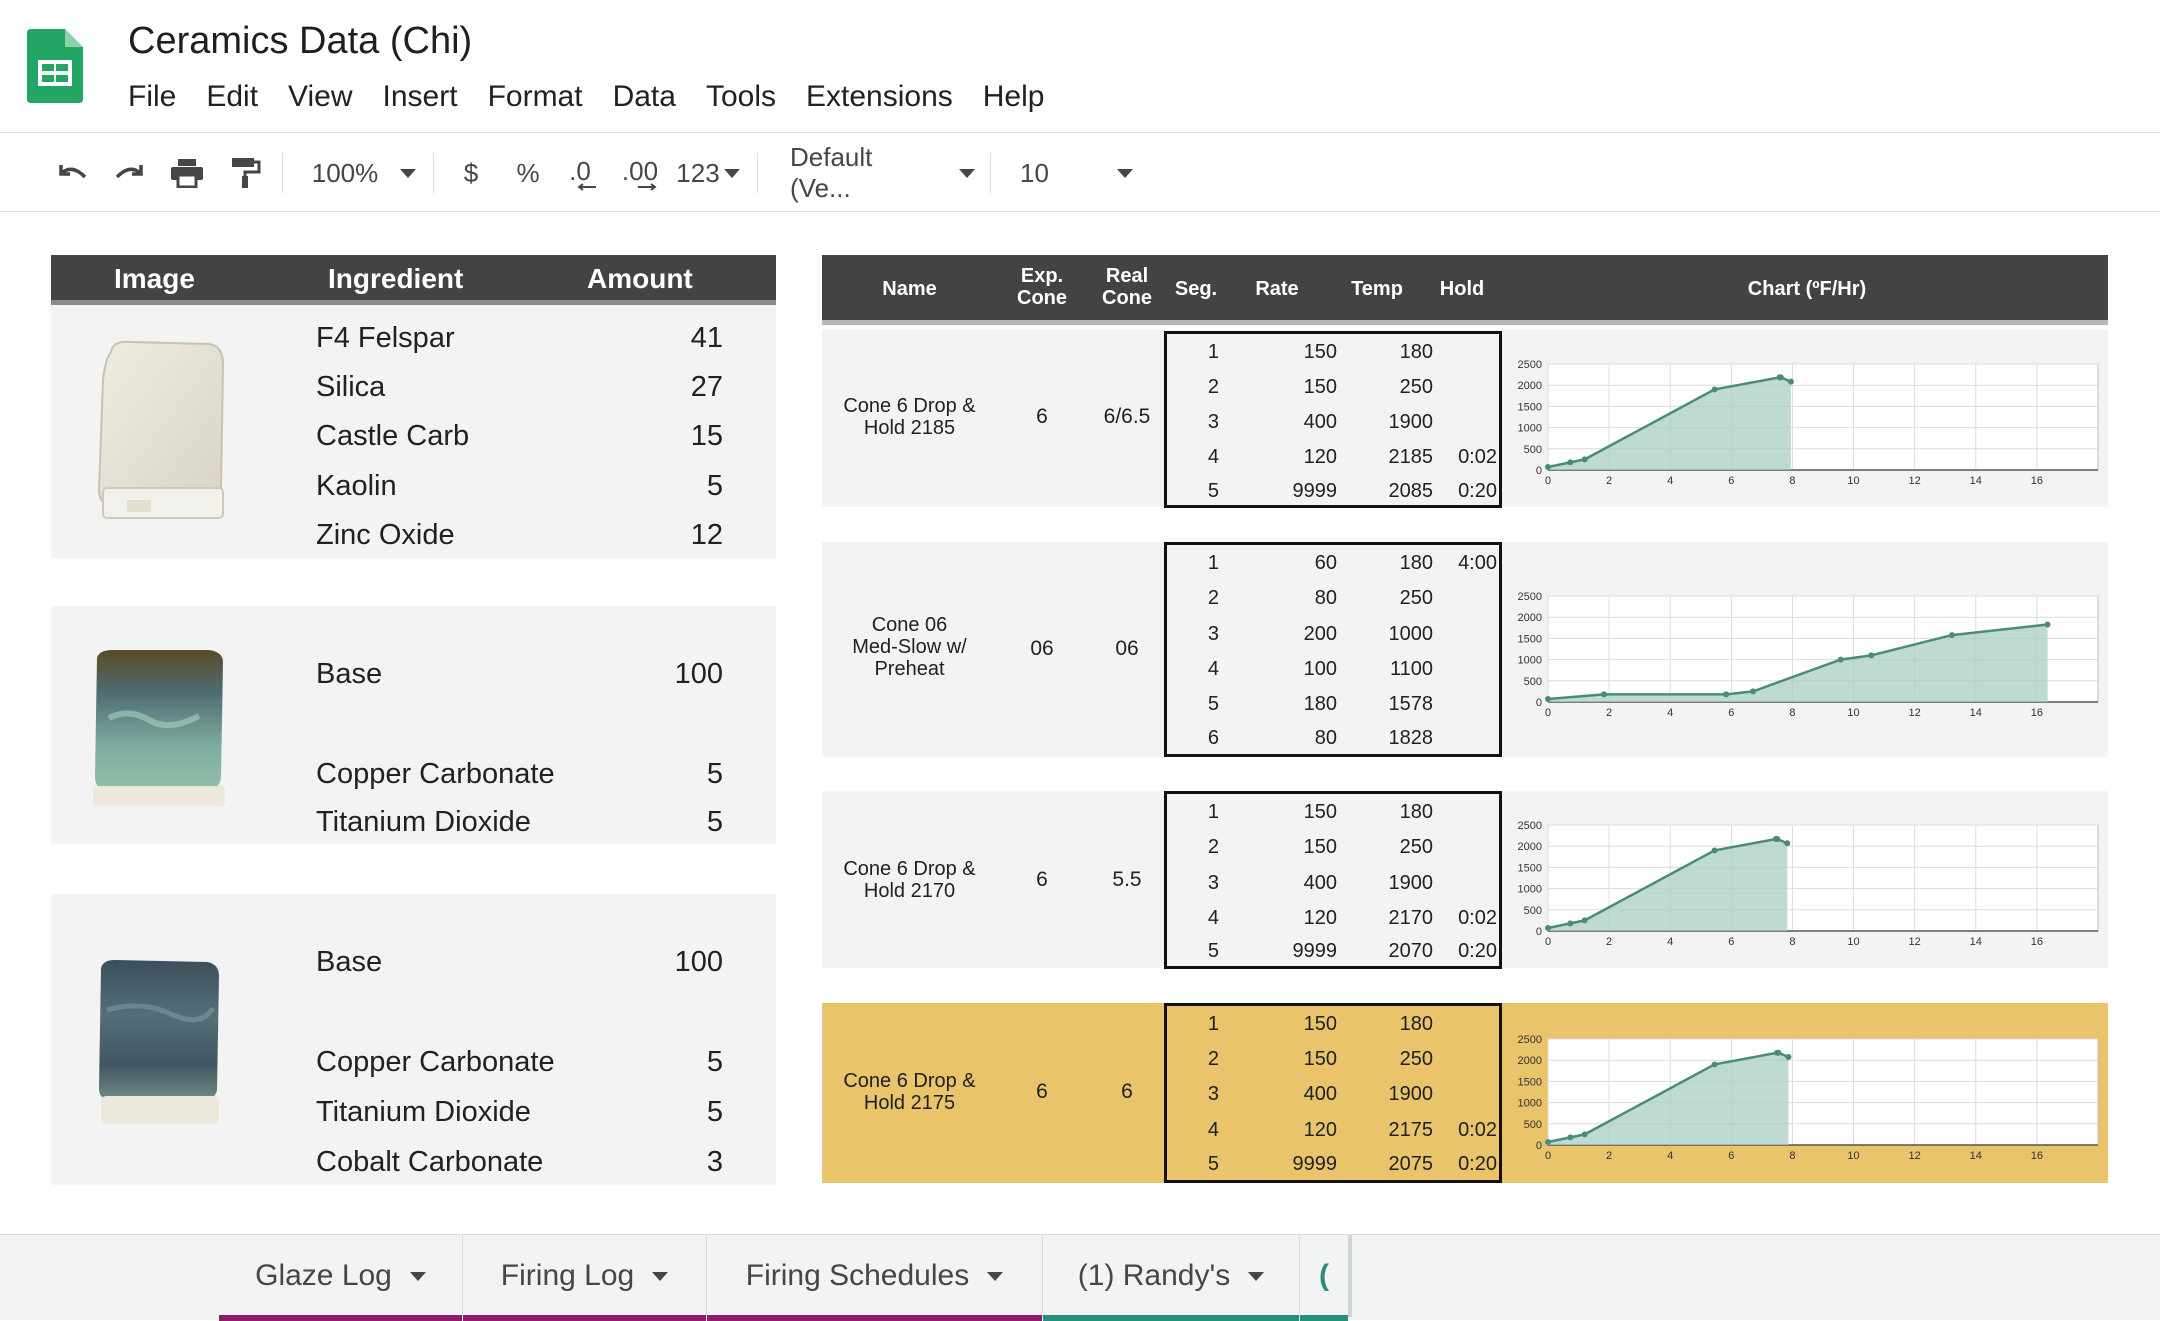  Describe the element at coordinates (300, 41) in the screenshot. I see `document-title: Ceramics Data (Chi)` at that location.